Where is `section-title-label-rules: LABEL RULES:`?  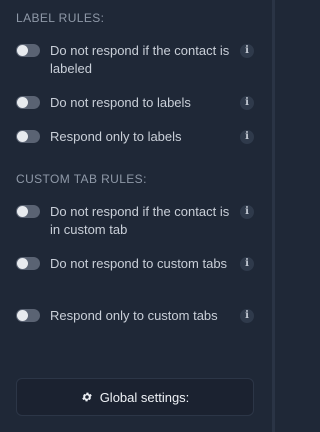 section-title-label-rules: LABEL RULES: is located at coordinates (60, 18).